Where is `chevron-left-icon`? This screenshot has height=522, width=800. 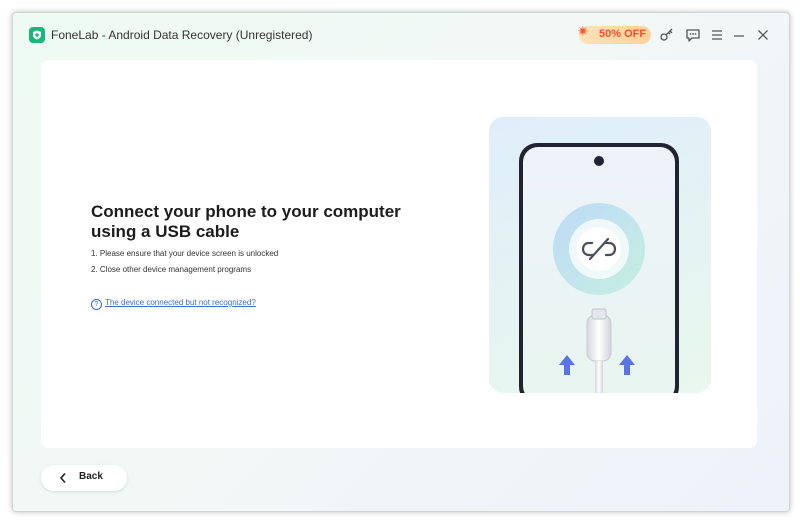
chevron-left-icon is located at coordinates (62, 478).